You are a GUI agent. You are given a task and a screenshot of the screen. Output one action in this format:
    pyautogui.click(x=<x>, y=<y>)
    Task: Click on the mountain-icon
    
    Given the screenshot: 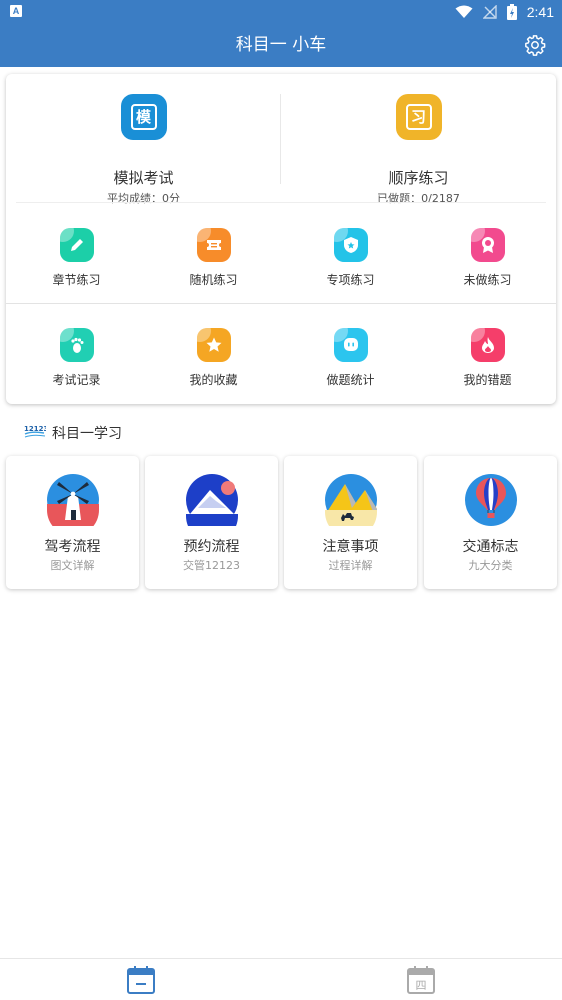 What is the action you would take?
    pyautogui.click(x=211, y=500)
    